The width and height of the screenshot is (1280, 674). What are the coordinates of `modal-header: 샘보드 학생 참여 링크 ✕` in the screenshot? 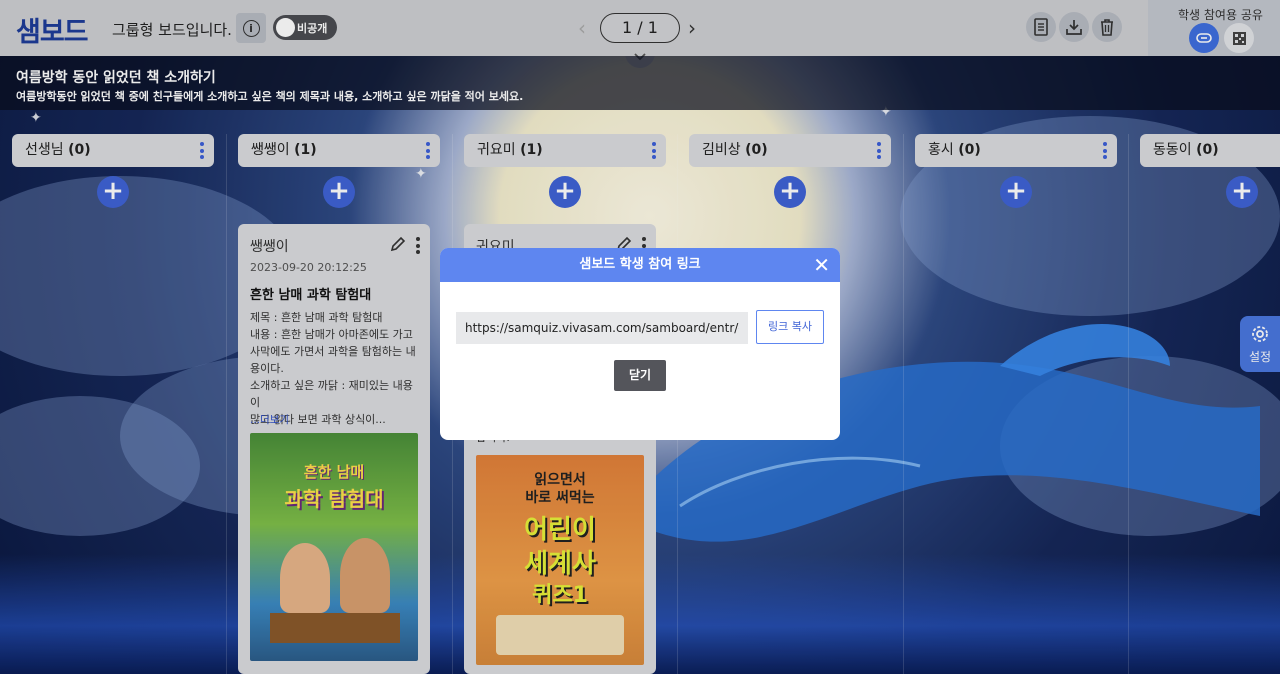 It's located at (640, 265).